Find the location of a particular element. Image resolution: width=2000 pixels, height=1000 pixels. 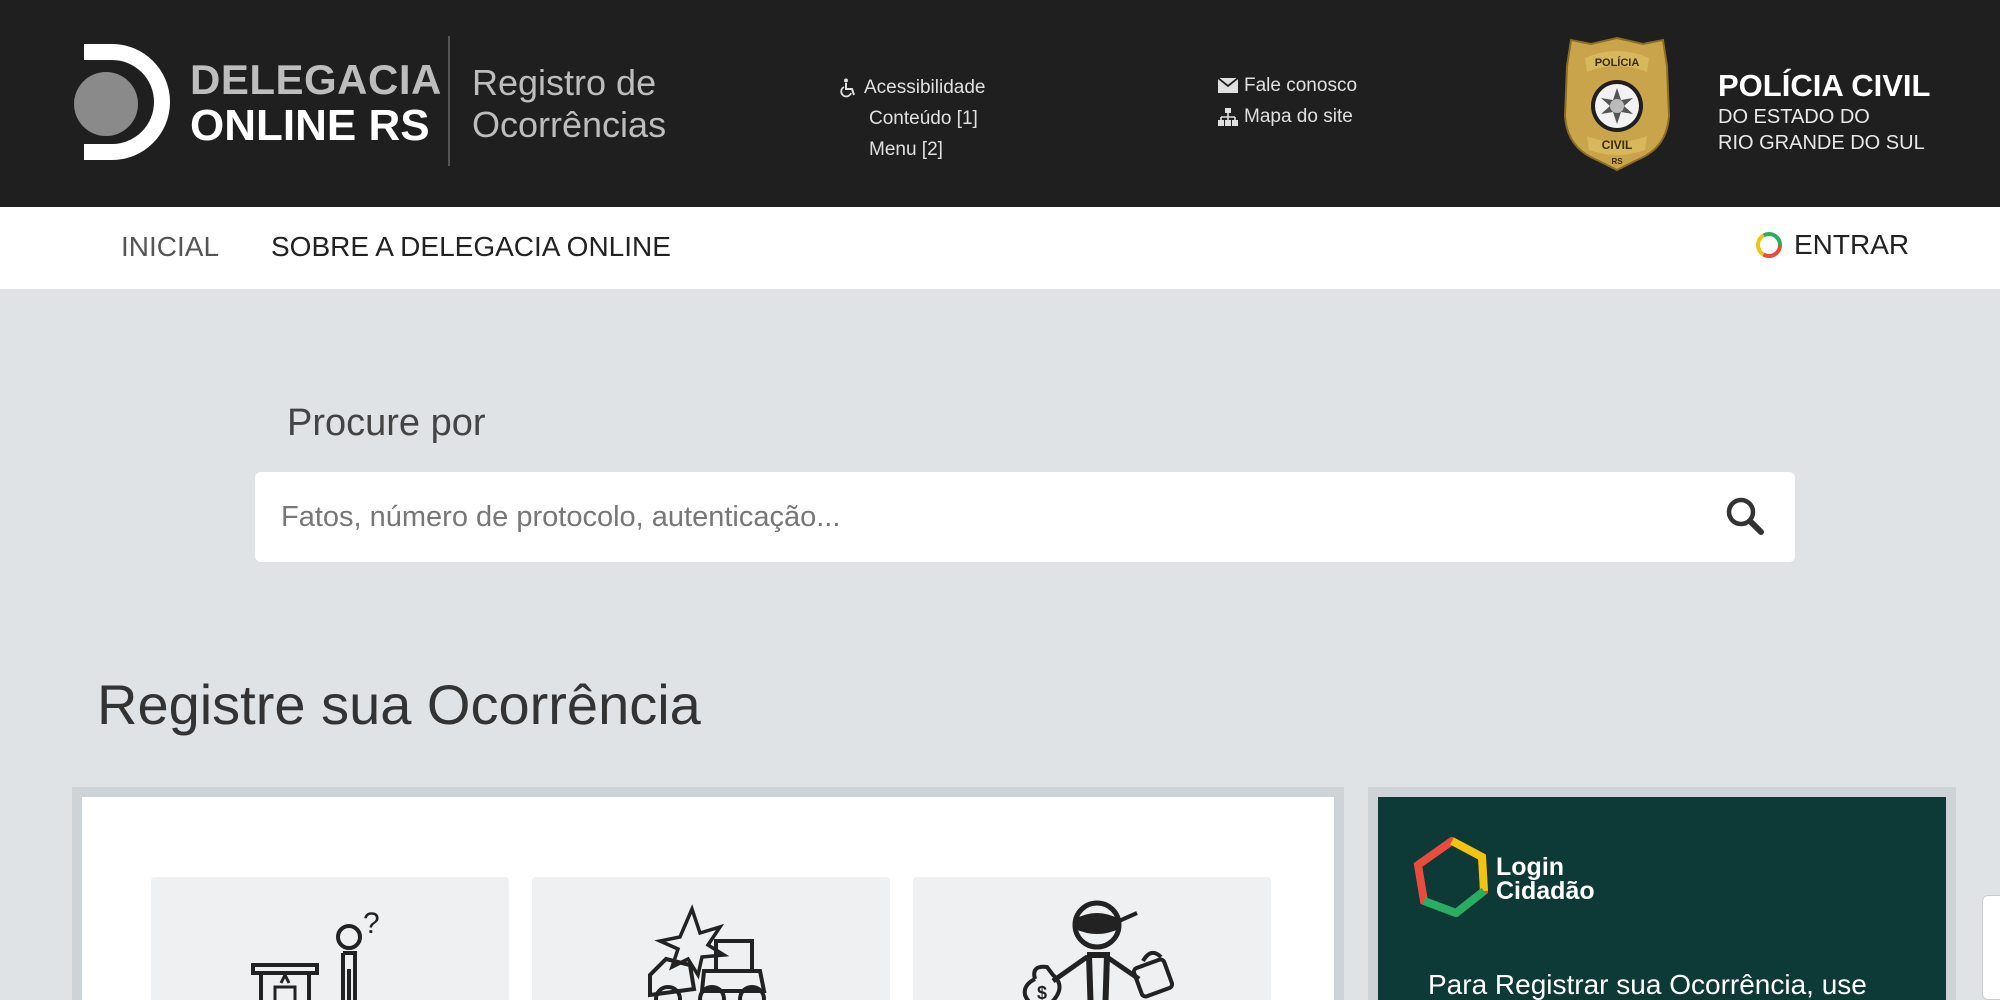

sitemap-icon is located at coordinates (1228, 116).